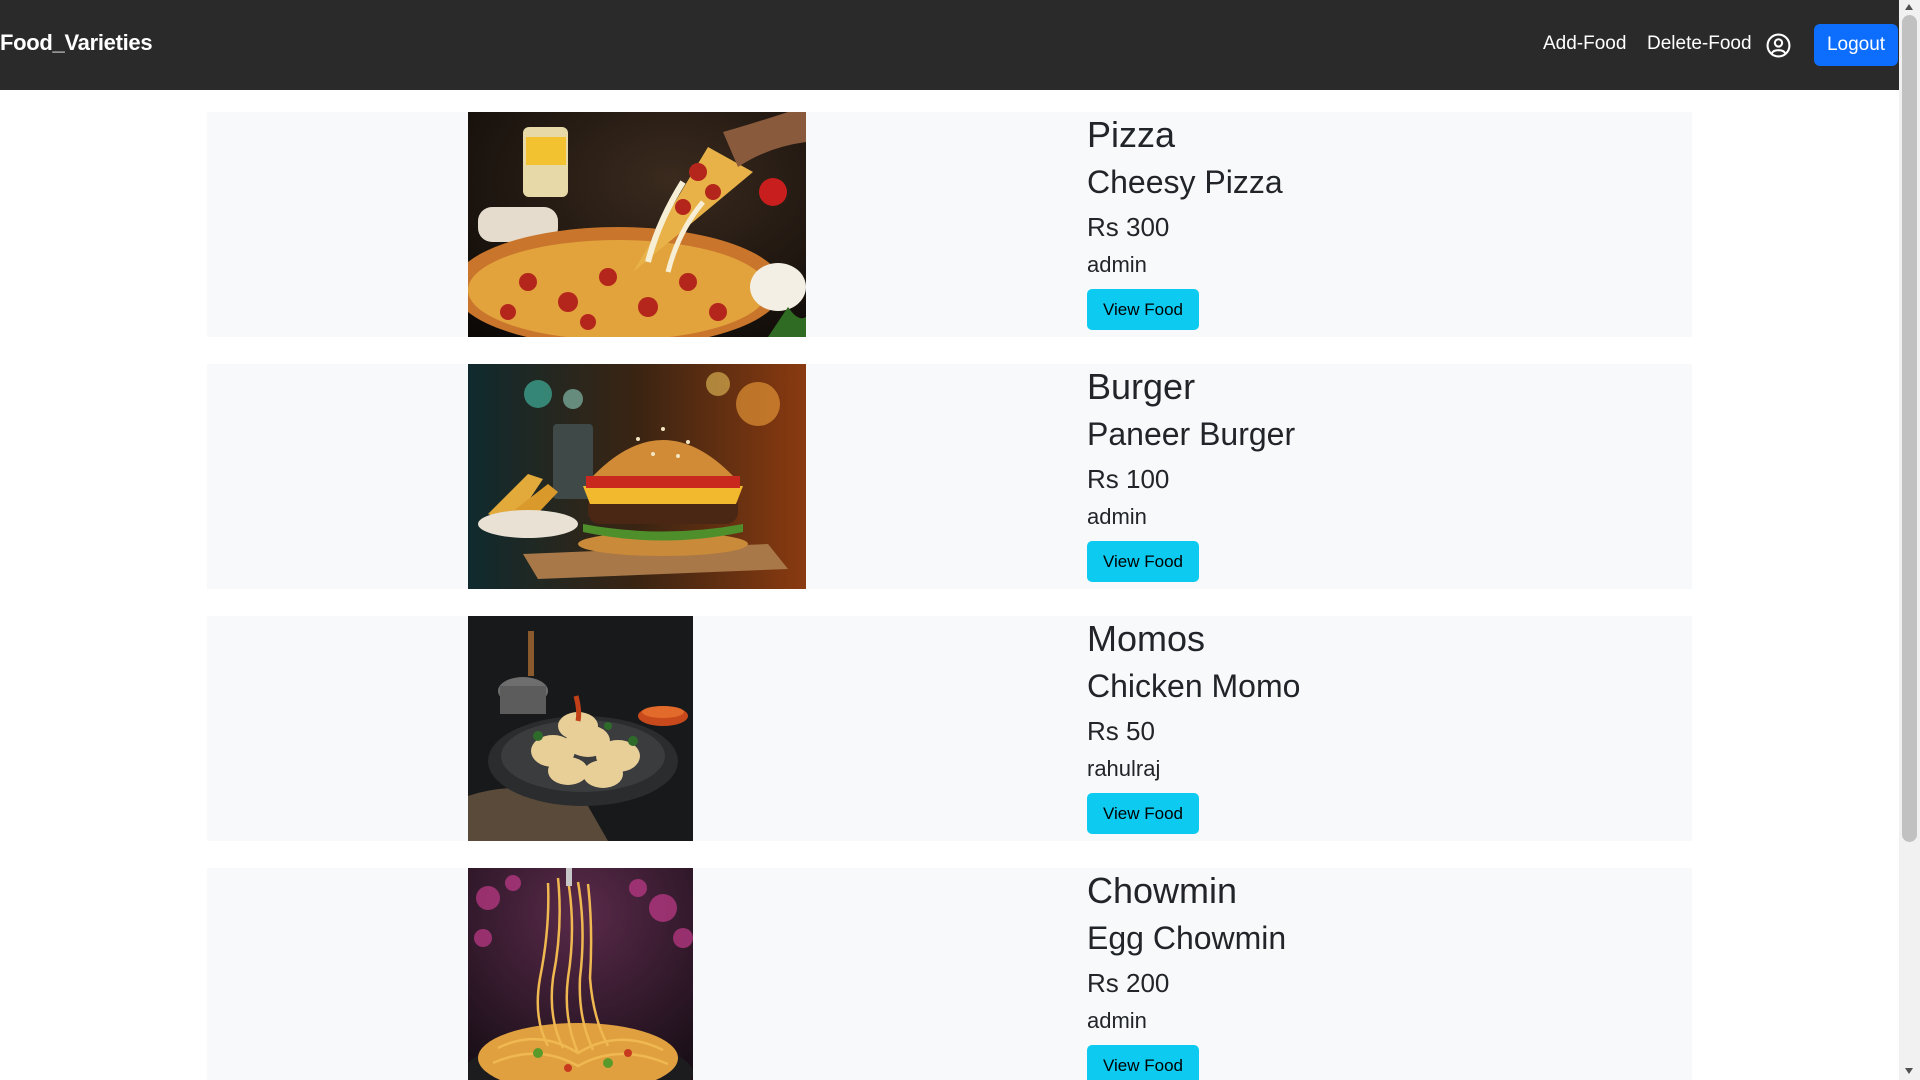 This screenshot has height=1080, width=1920. I want to click on food-price: Rs 300, so click(1128, 227).